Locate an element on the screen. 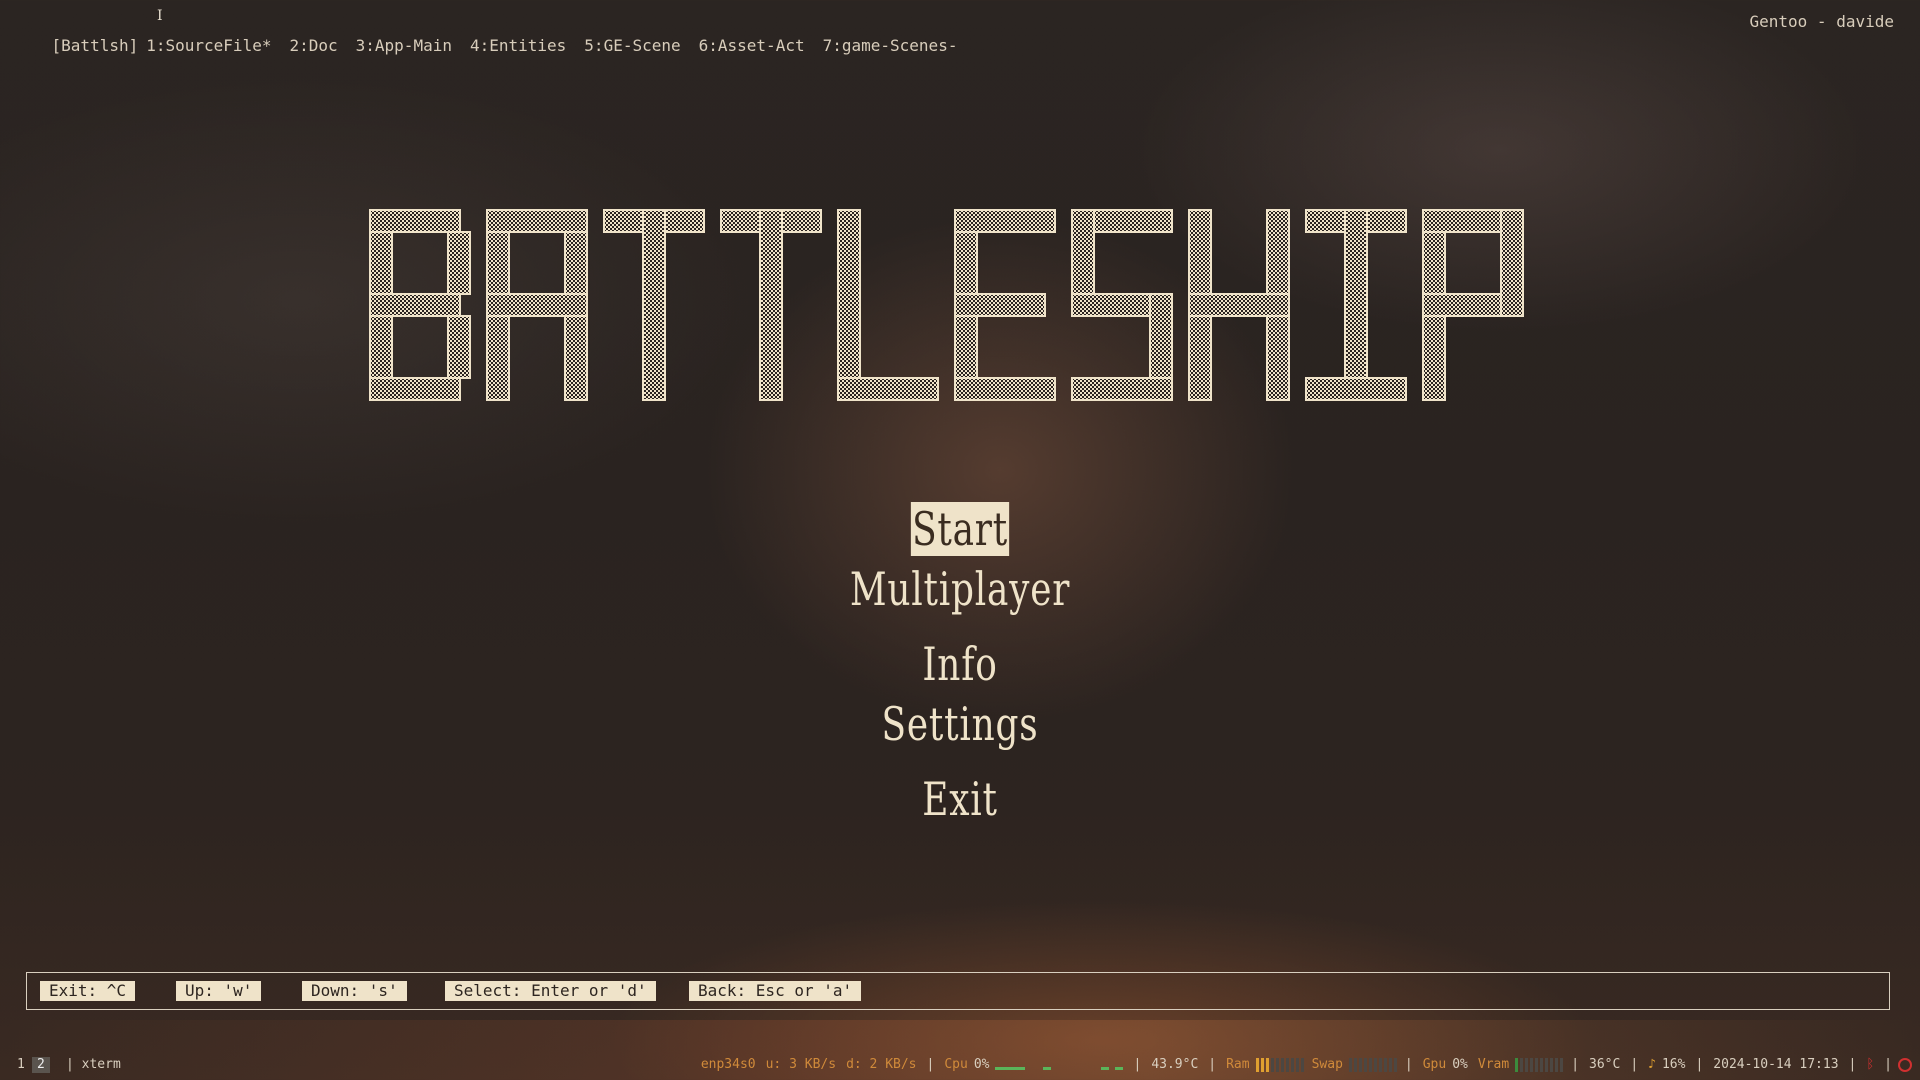 The image size is (1920, 1080). menu-item-exit-label: Exit is located at coordinates (960, 799).